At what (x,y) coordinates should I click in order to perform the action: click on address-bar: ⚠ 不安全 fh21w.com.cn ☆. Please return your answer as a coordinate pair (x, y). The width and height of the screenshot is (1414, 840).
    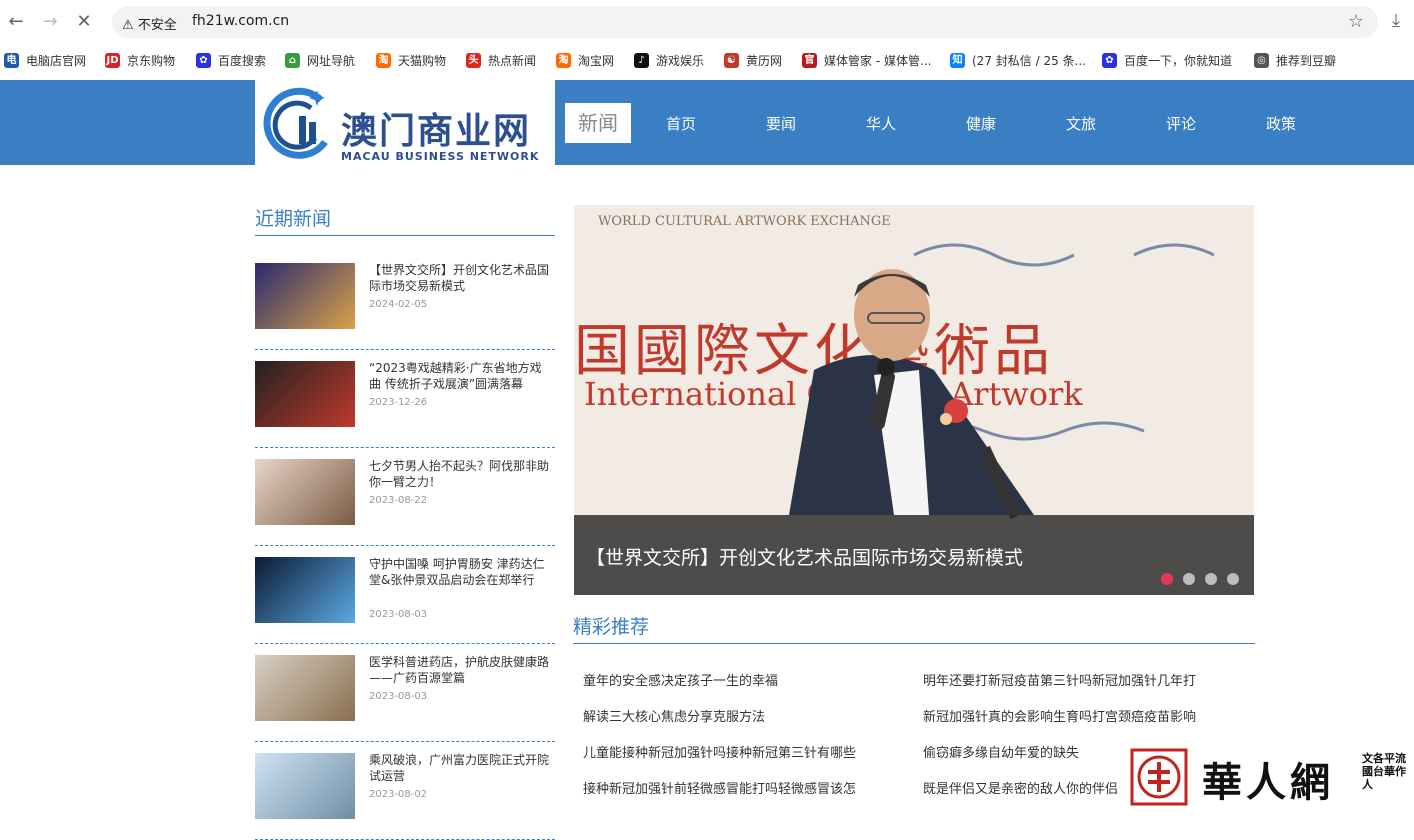
    Looking at the image, I should click on (745, 22).